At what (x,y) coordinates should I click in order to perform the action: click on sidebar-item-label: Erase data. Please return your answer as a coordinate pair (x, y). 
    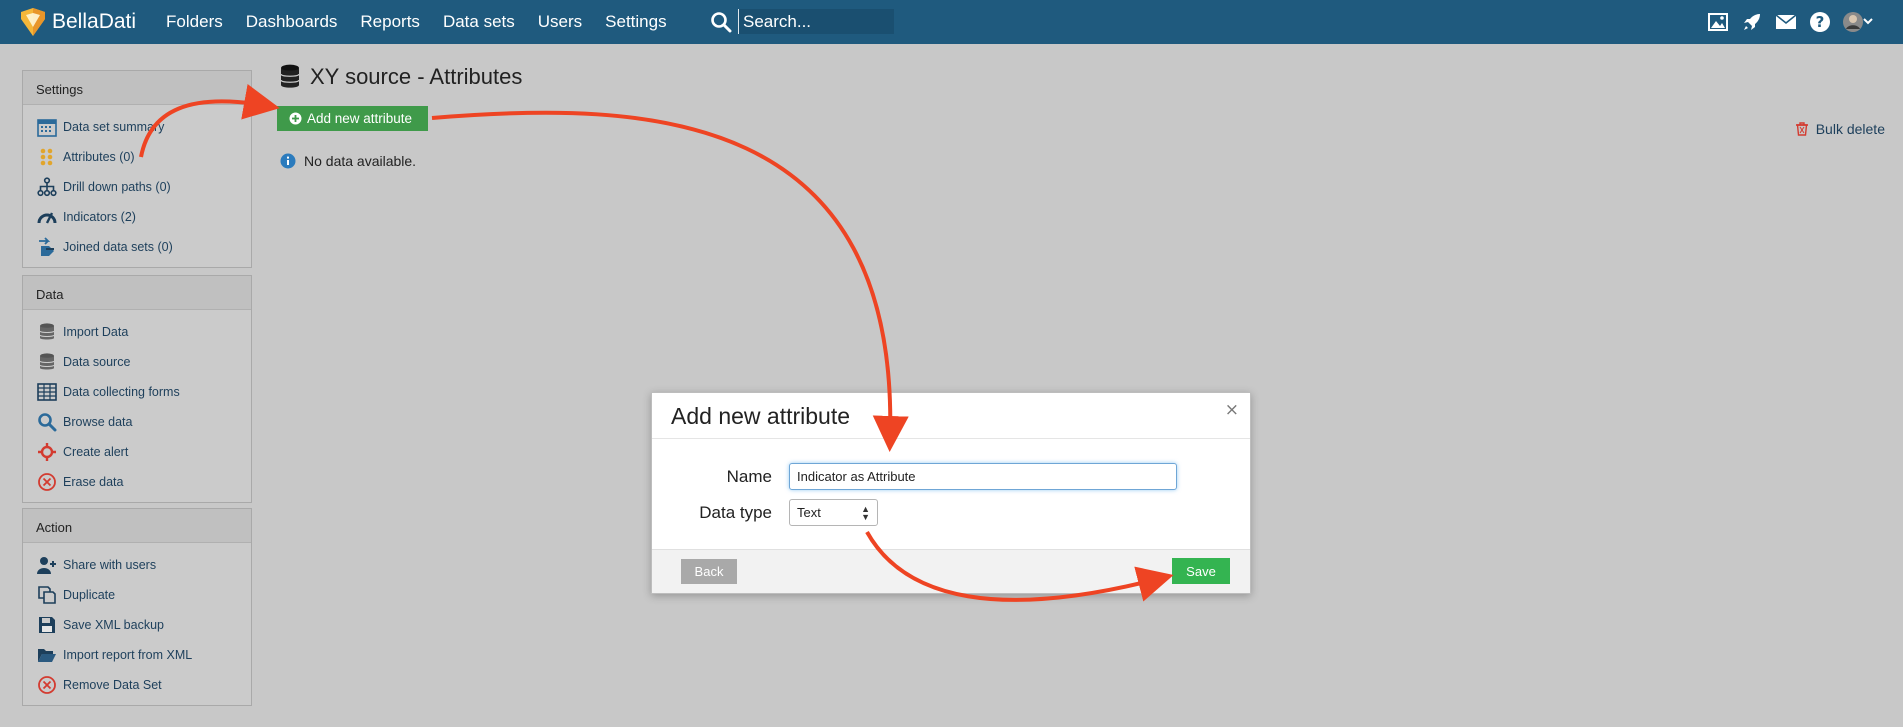
    Looking at the image, I should click on (93, 482).